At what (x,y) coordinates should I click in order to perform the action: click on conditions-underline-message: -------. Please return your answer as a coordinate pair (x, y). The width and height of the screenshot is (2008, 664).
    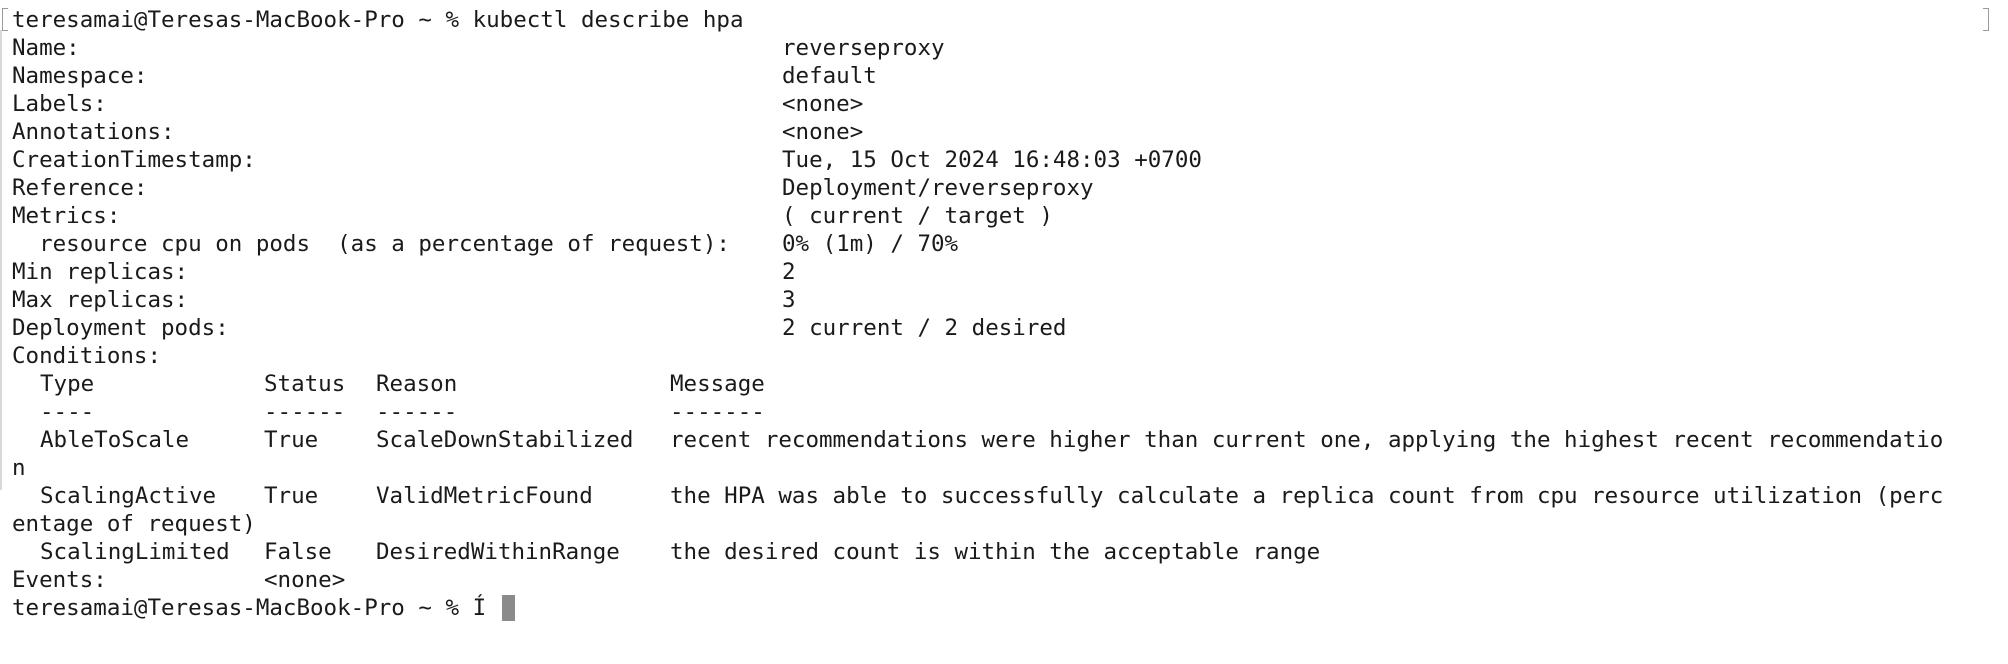
    Looking at the image, I should click on (717, 412).